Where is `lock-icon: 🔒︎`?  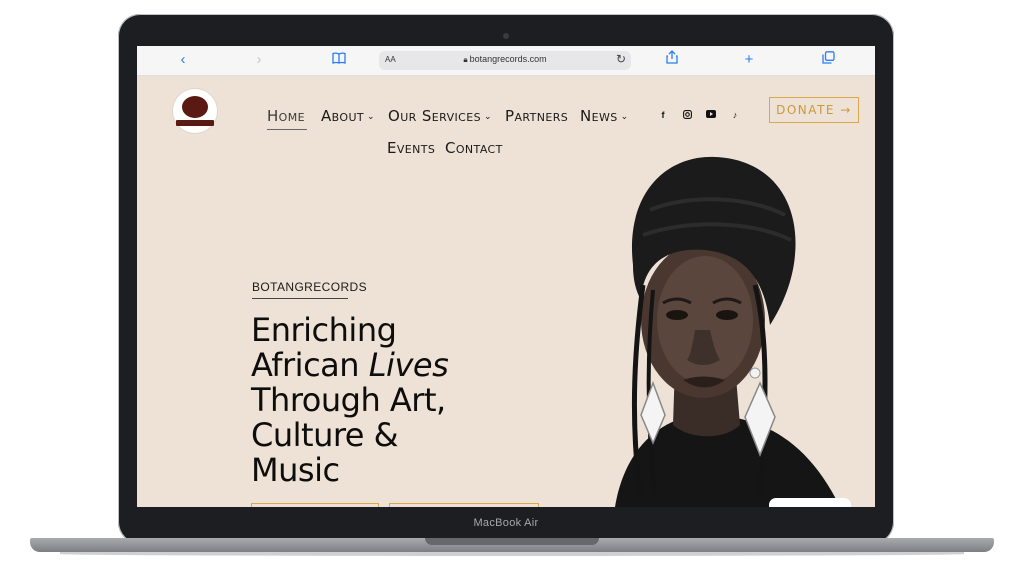
lock-icon: 🔒︎ is located at coordinates (465, 59).